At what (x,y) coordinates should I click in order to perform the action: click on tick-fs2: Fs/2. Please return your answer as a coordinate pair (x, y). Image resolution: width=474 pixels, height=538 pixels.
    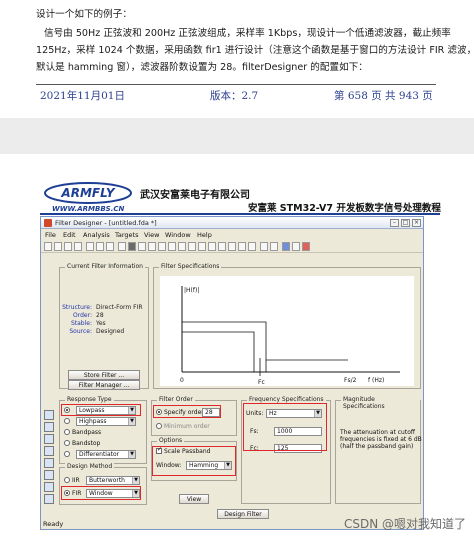
    Looking at the image, I should click on (350, 380).